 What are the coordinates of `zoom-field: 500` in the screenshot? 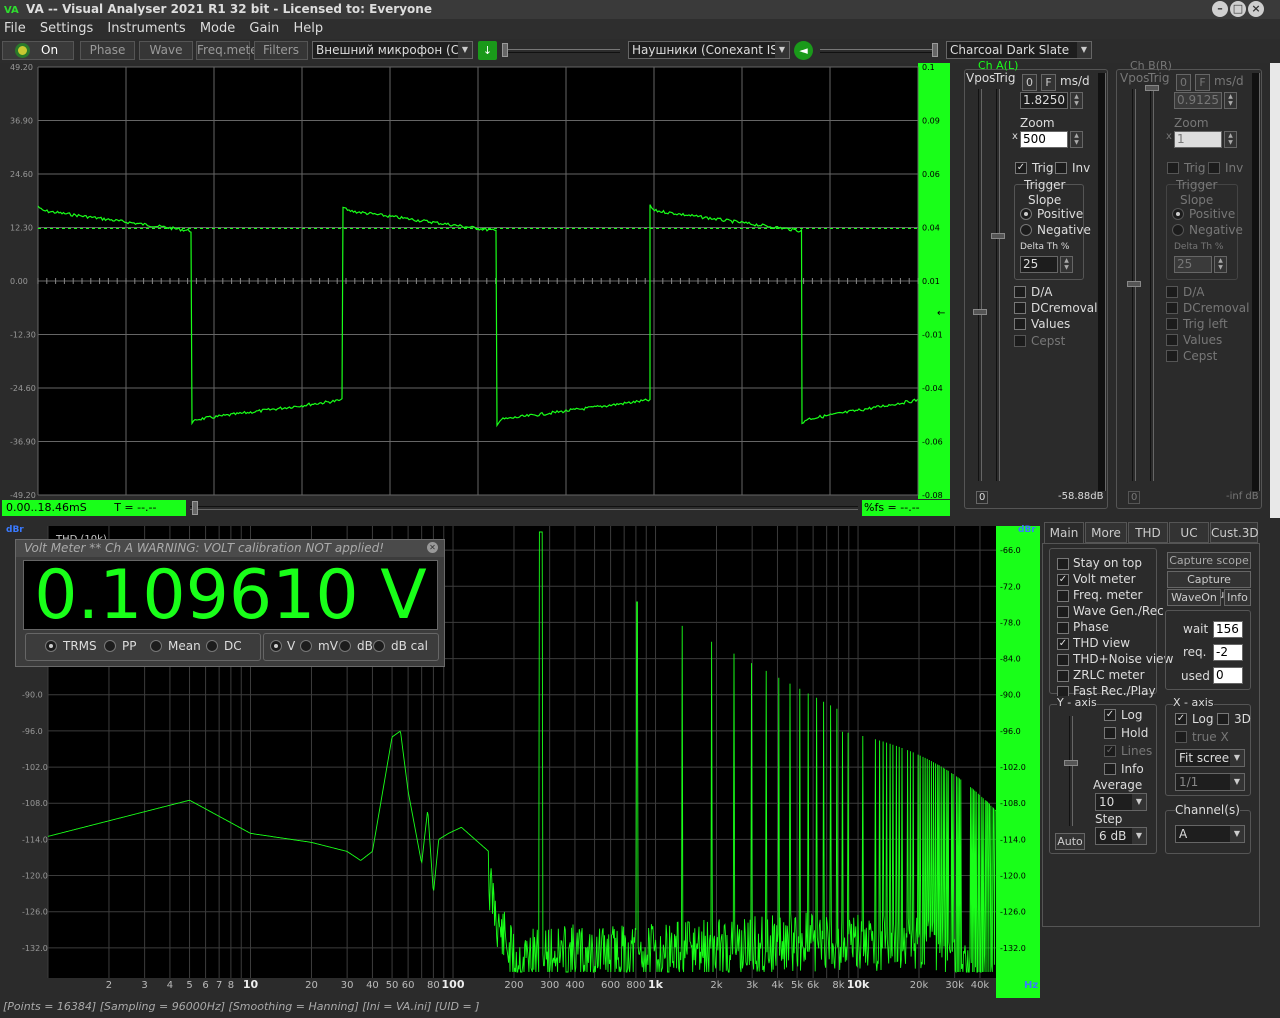 It's located at (1044, 139).